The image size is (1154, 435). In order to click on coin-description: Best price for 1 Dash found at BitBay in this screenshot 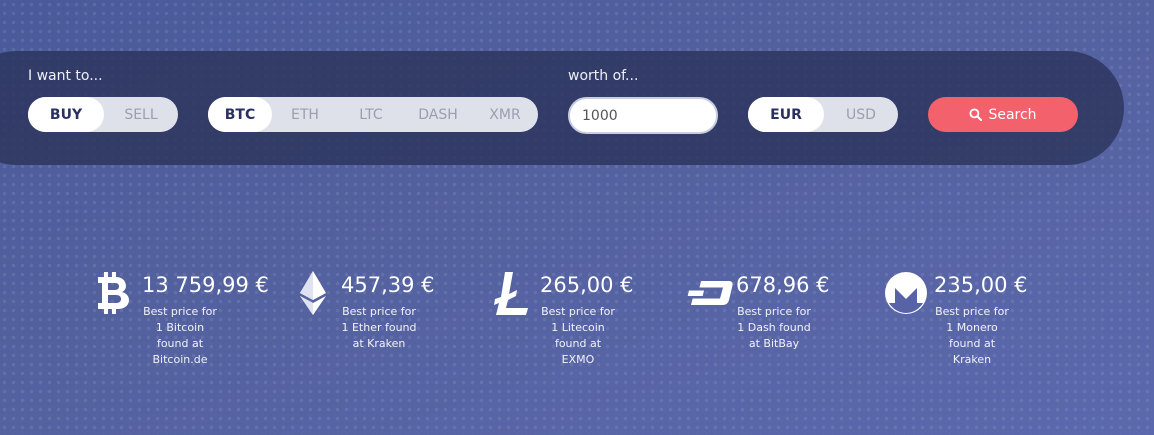, I will do `click(774, 327)`.